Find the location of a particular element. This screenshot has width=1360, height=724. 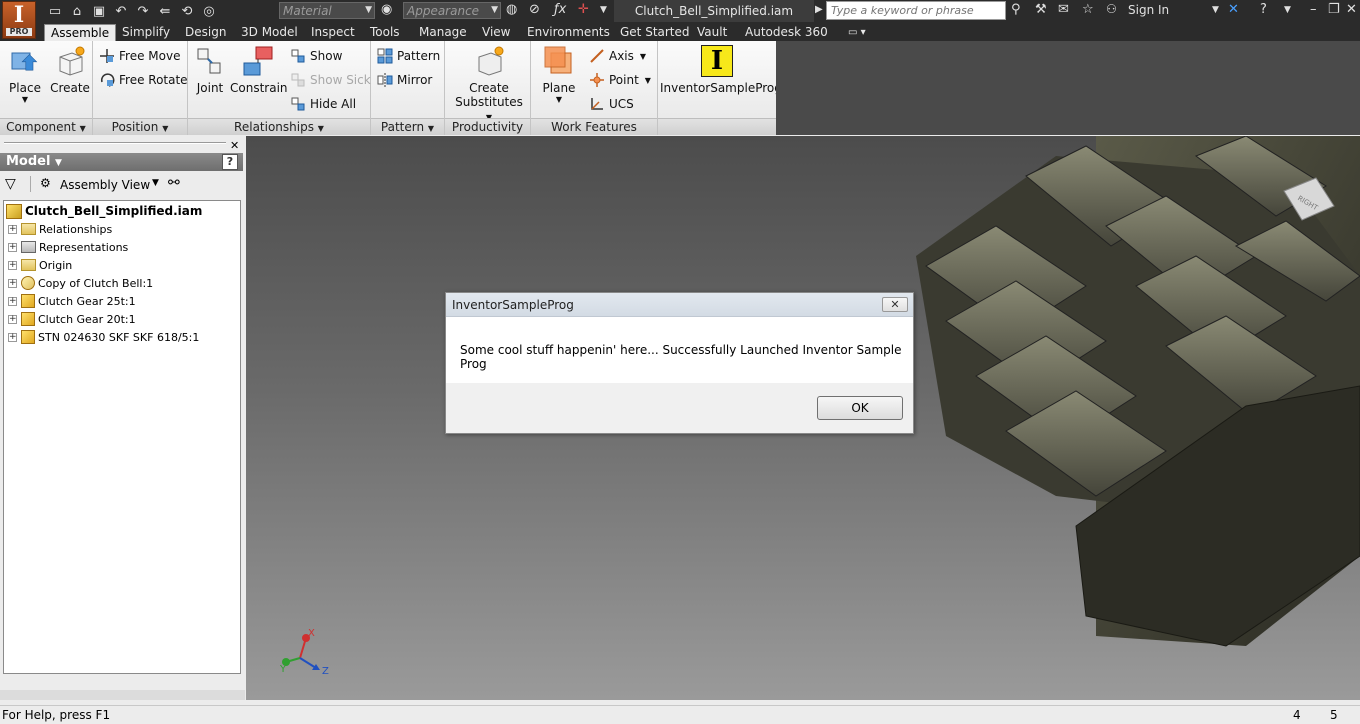

update-icon: ⟲ is located at coordinates (187, 11).